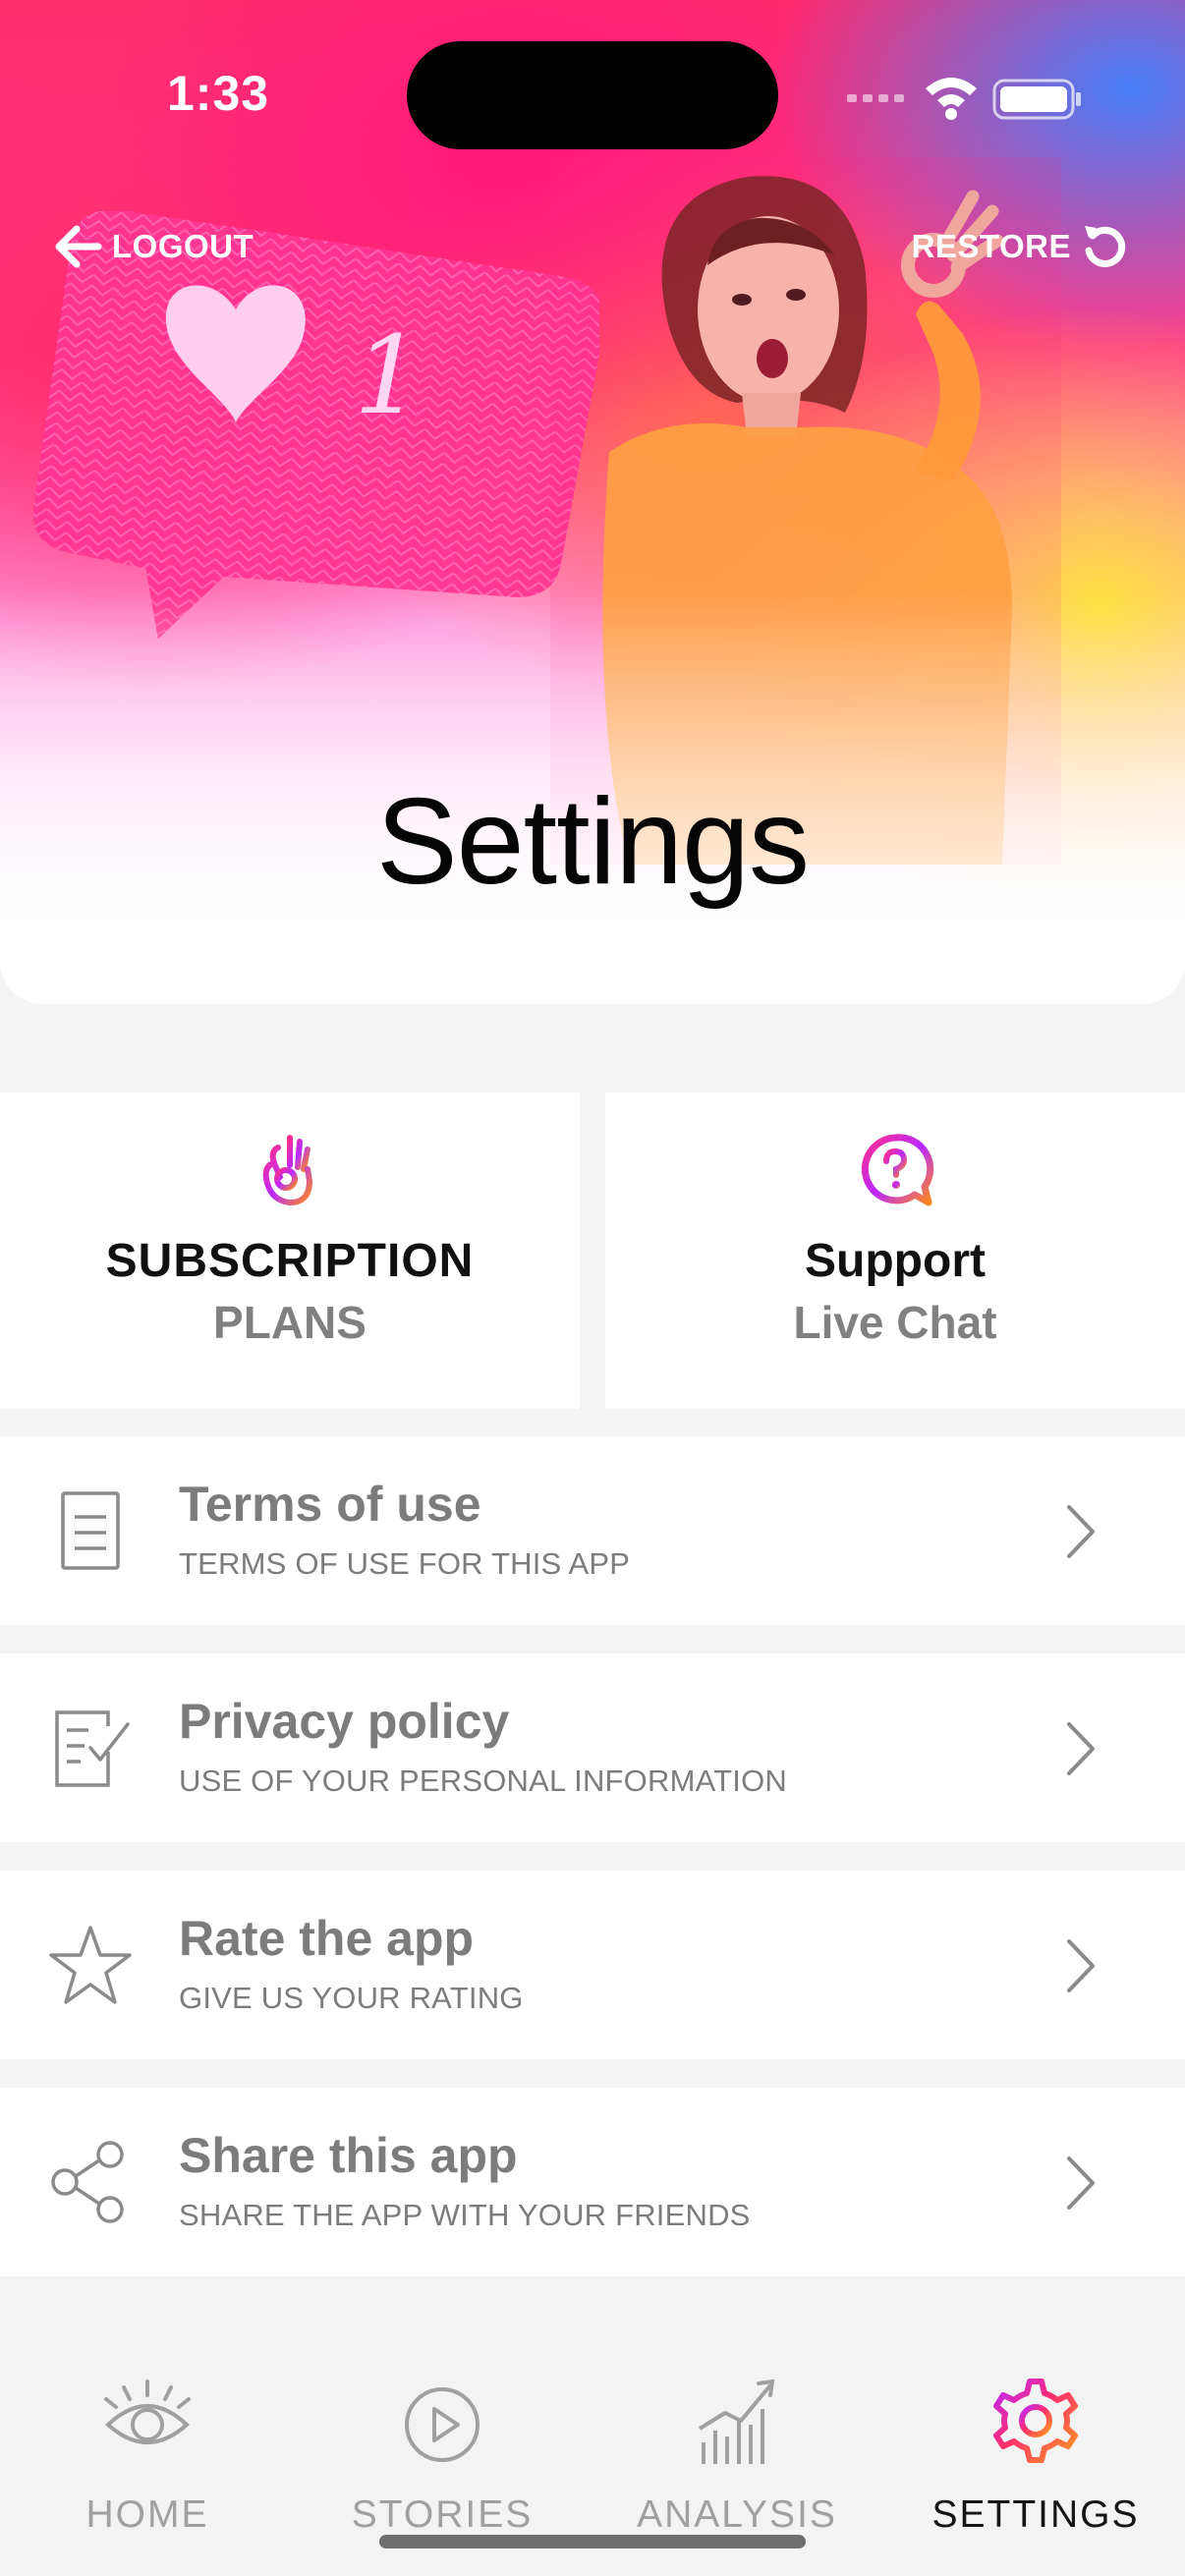 This screenshot has width=1185, height=2576. Describe the element at coordinates (443, 2514) in the screenshot. I see `tab-label: STORIES` at that location.